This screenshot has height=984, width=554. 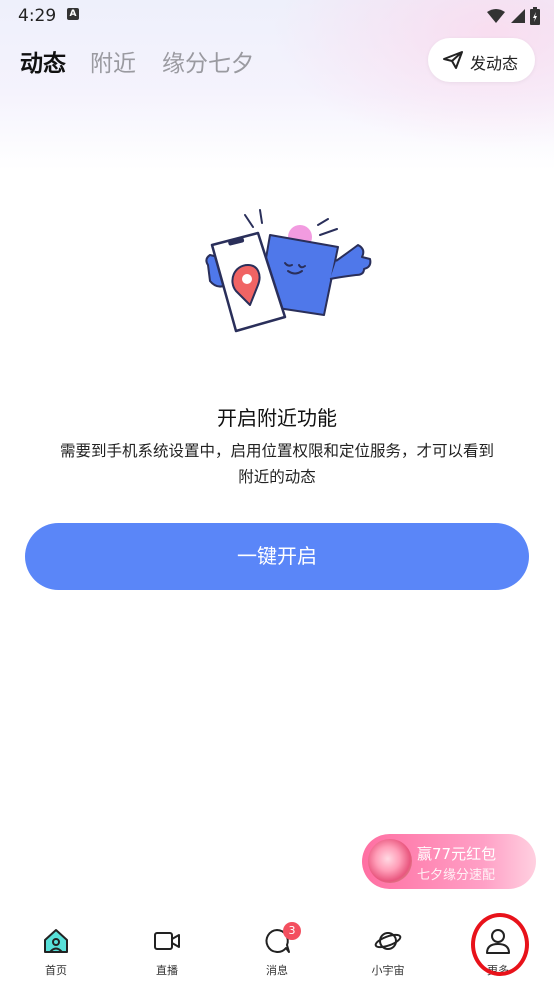 I want to click on wifi-icon, so click(x=496, y=16).